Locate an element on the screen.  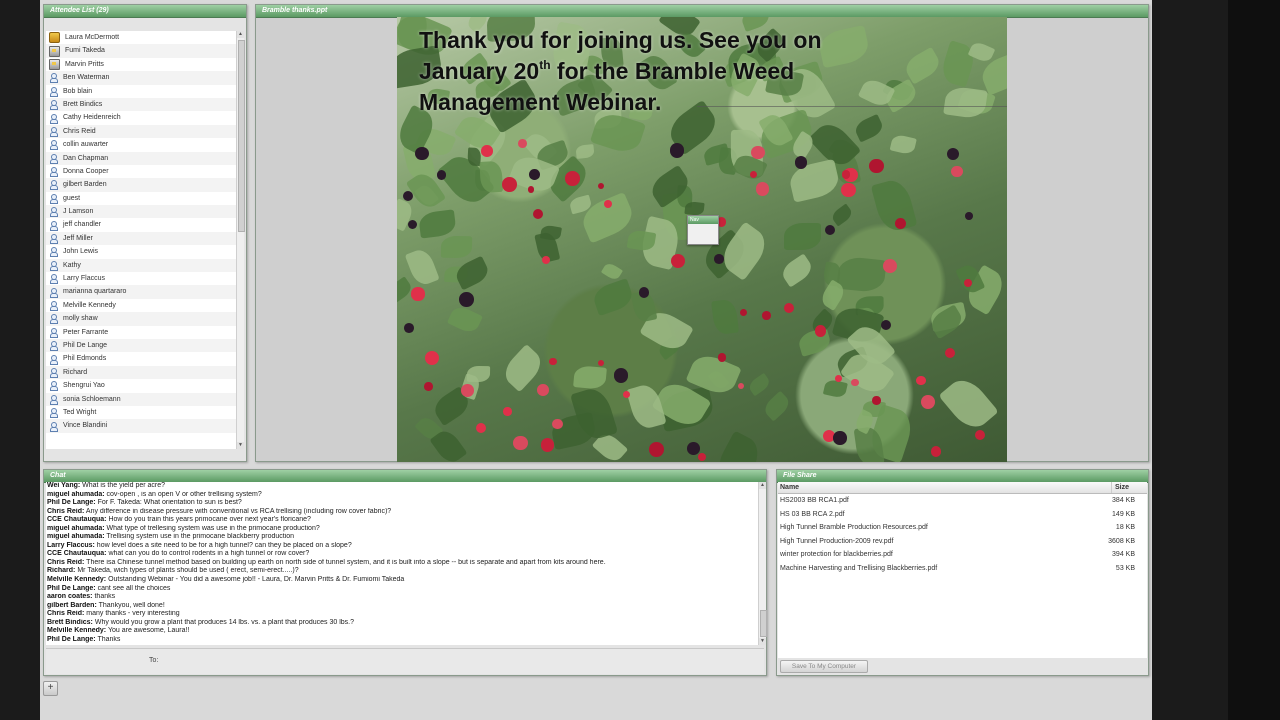
chat-sender: Phil De Lange: is located at coordinates (71, 588).